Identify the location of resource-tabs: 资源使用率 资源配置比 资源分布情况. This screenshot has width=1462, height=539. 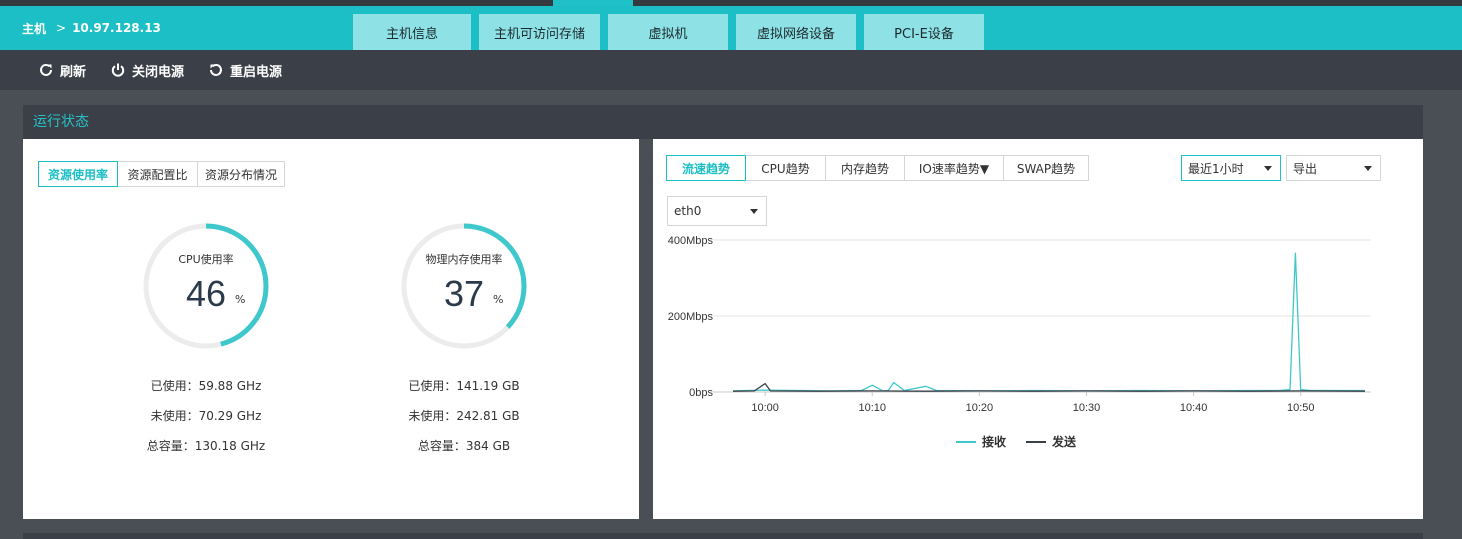
(161, 174).